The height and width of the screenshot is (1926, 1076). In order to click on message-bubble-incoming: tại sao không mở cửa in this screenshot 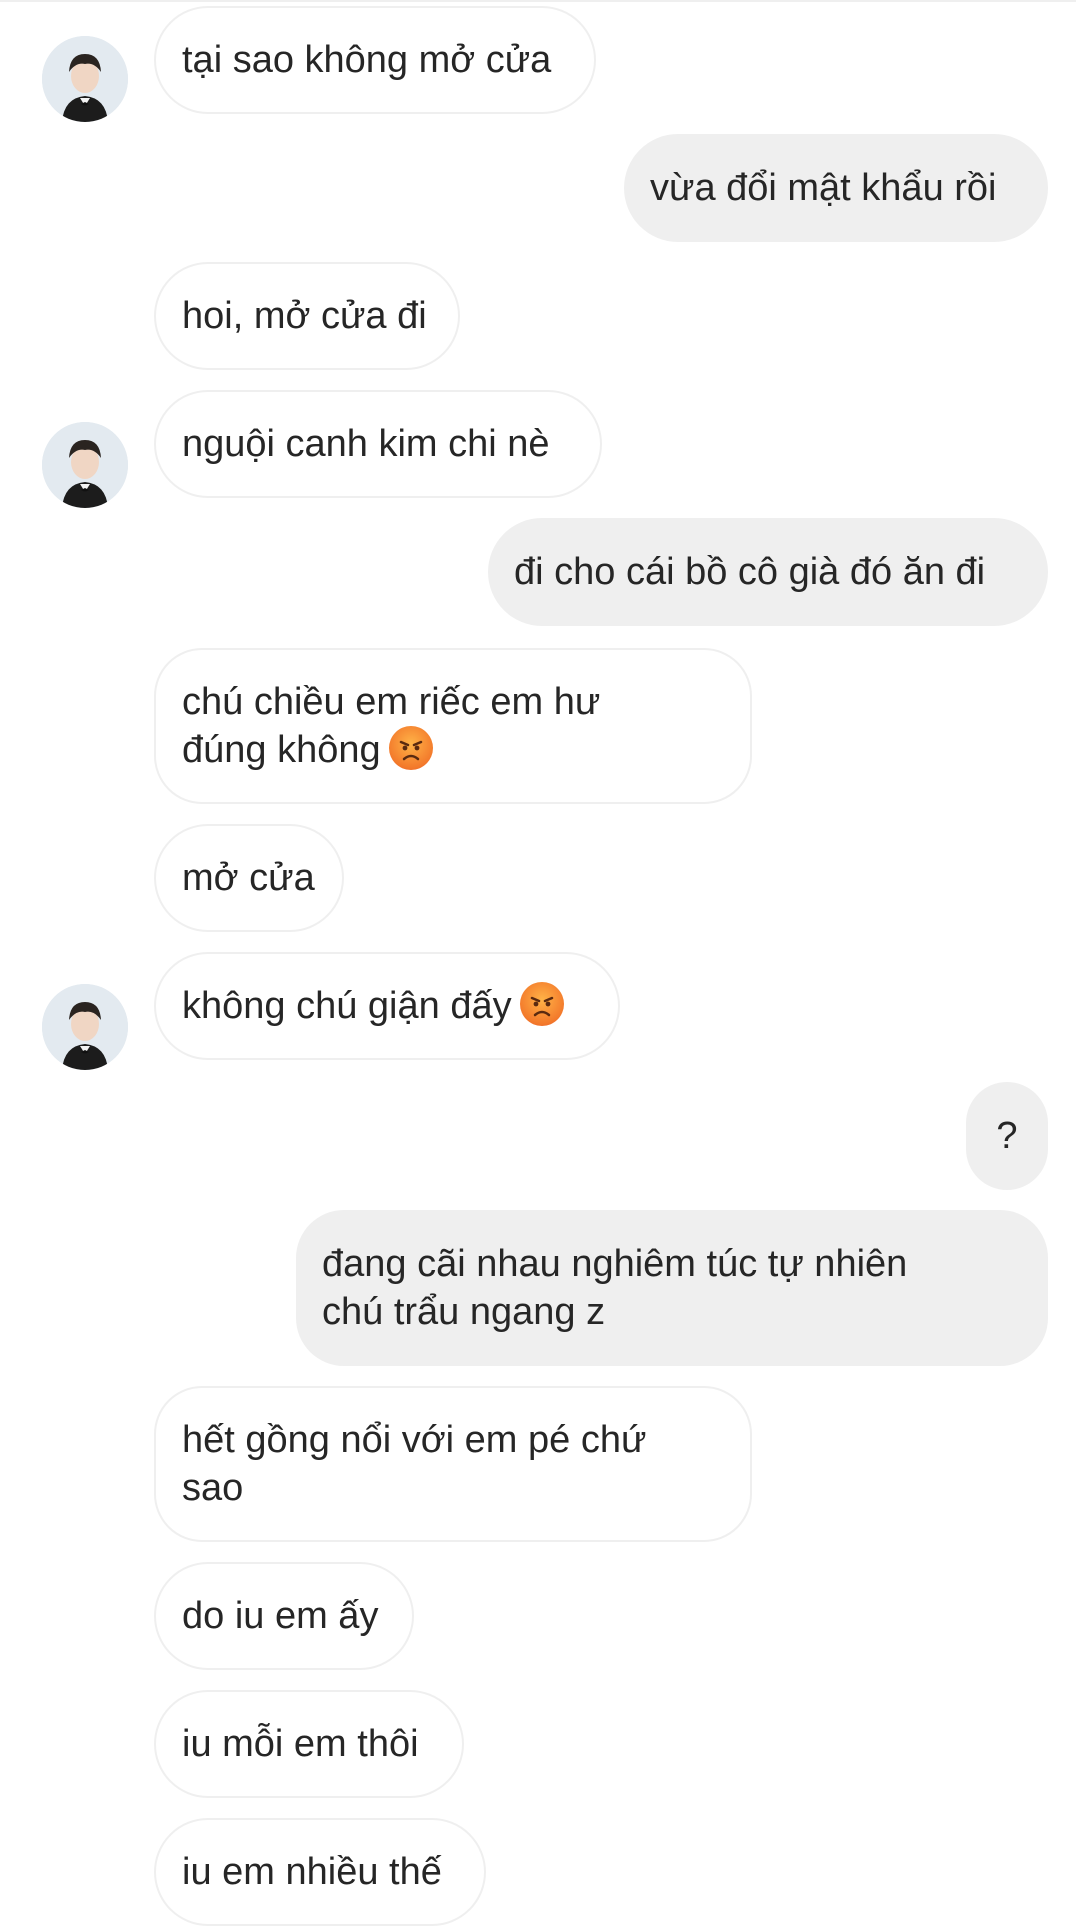, I will do `click(375, 60)`.